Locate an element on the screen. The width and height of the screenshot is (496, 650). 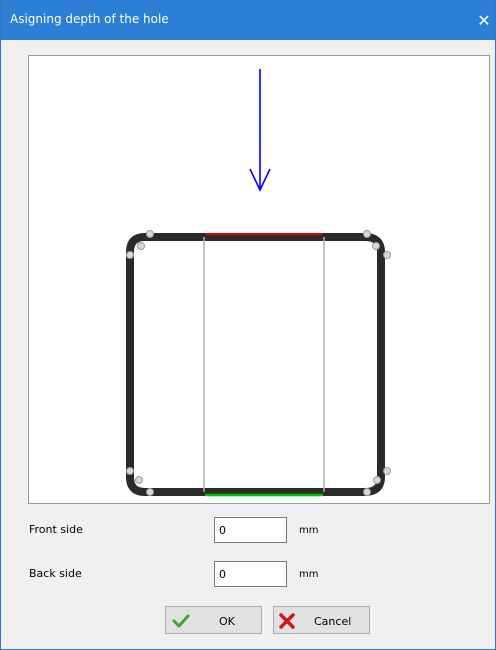
down-arrow-icon is located at coordinates (260, 130).